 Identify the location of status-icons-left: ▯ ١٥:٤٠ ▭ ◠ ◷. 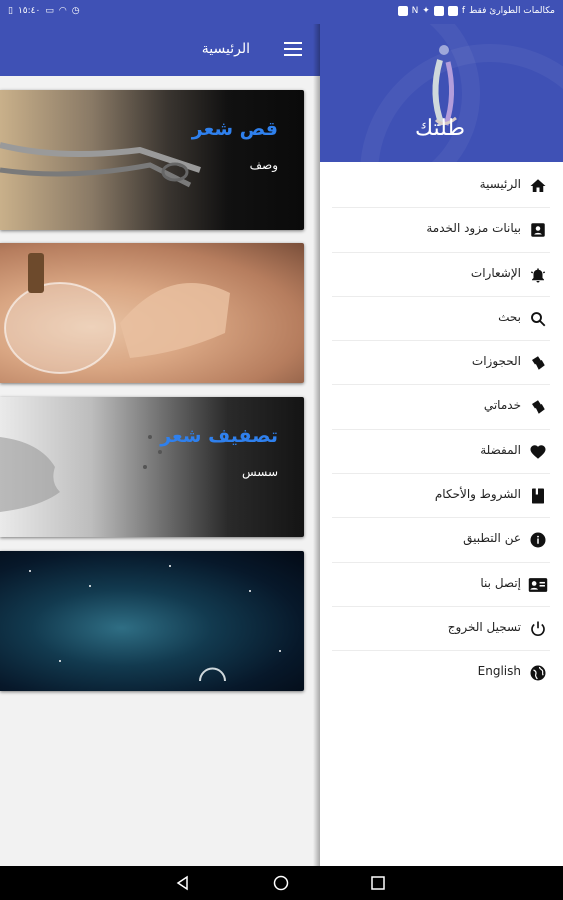
(44, 11).